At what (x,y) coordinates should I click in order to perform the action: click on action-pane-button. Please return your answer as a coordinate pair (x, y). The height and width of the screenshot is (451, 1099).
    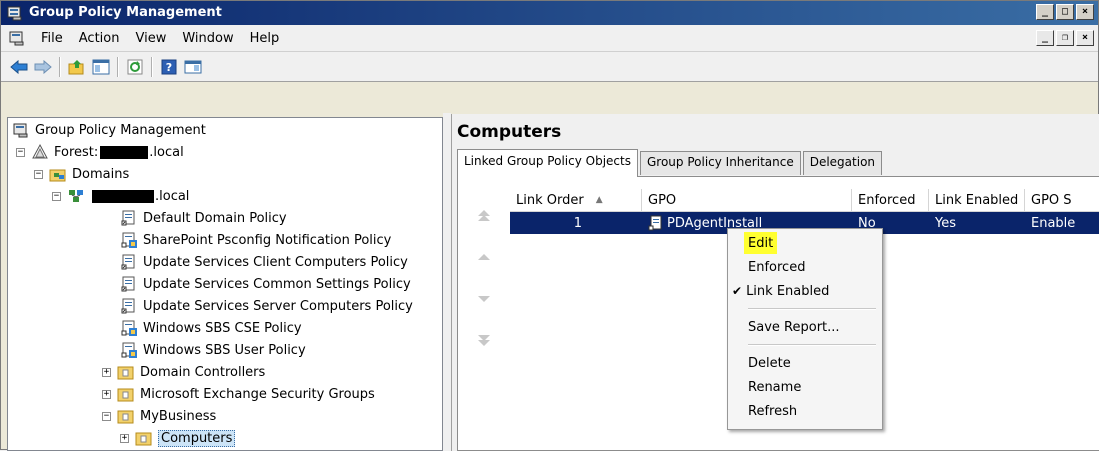
    Looking at the image, I should click on (193, 67).